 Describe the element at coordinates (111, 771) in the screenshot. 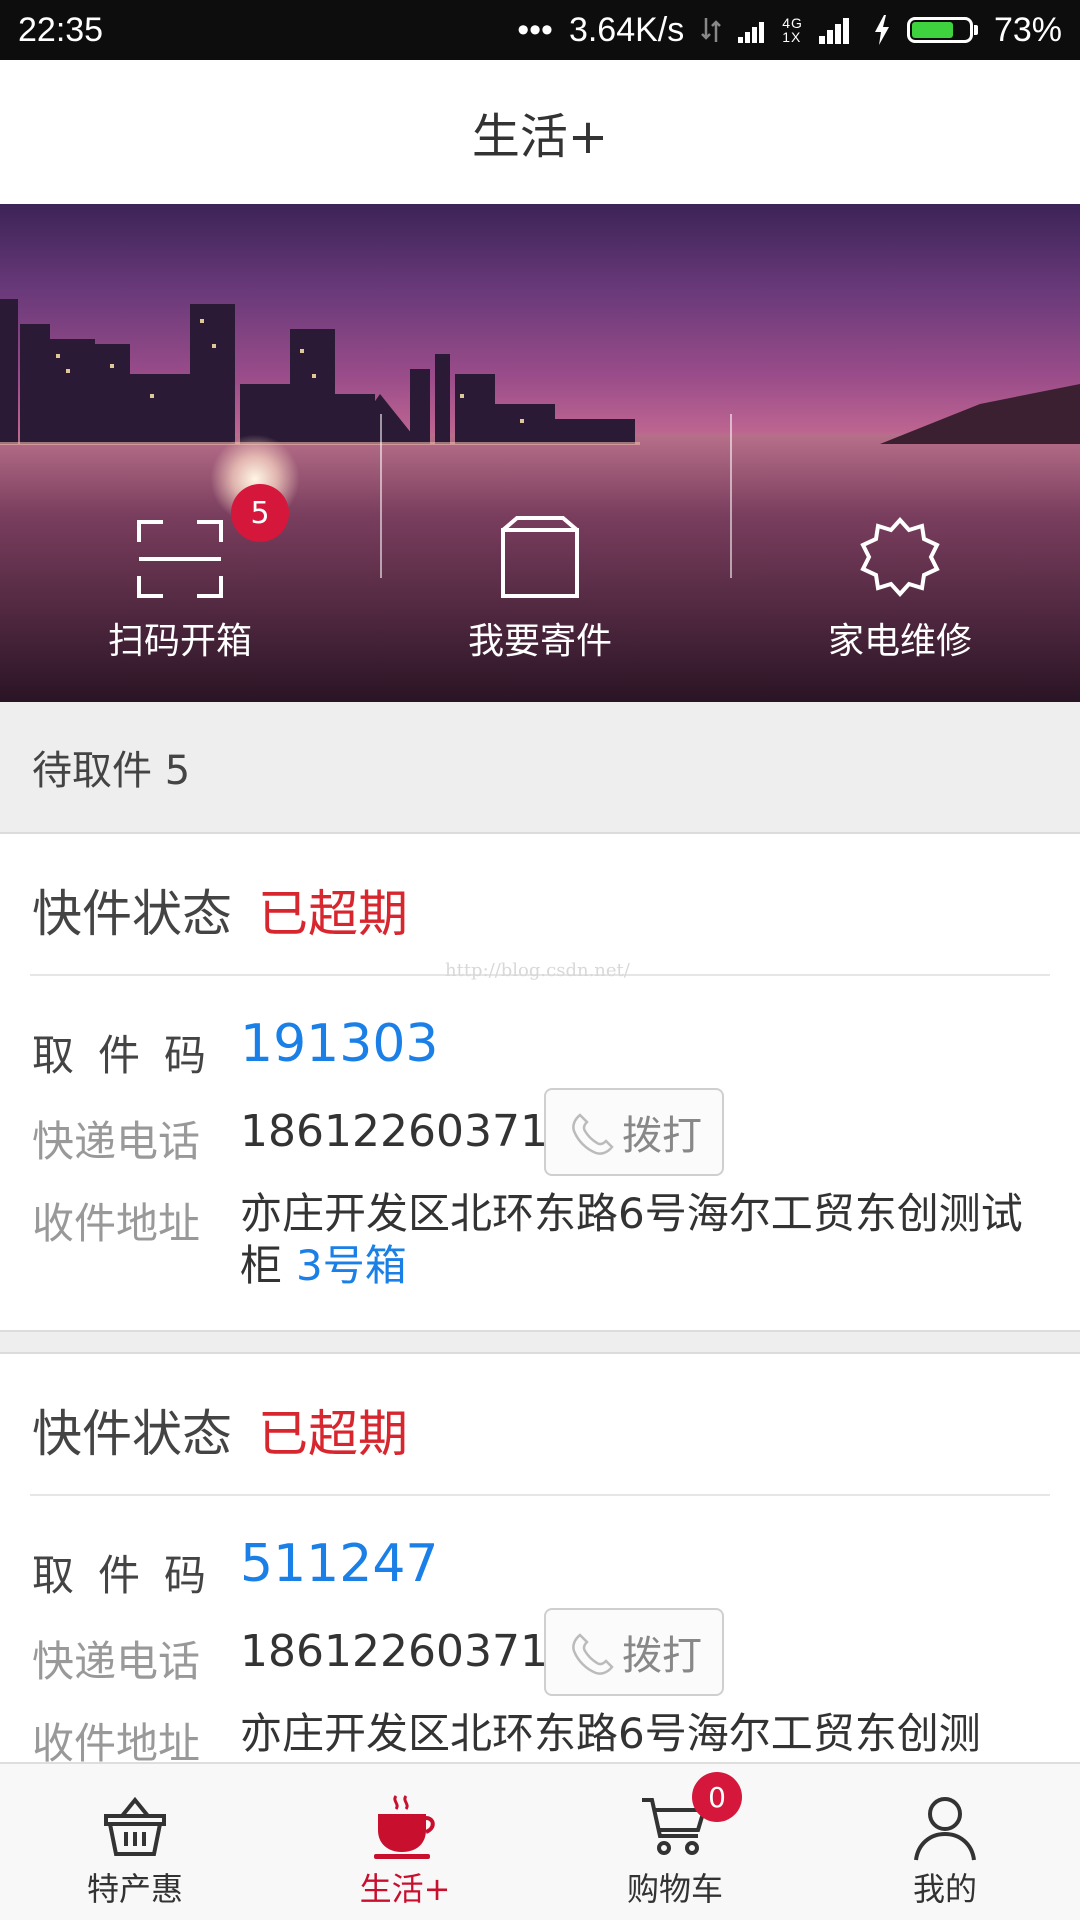

I see `pending-label: 待取件 5` at that location.